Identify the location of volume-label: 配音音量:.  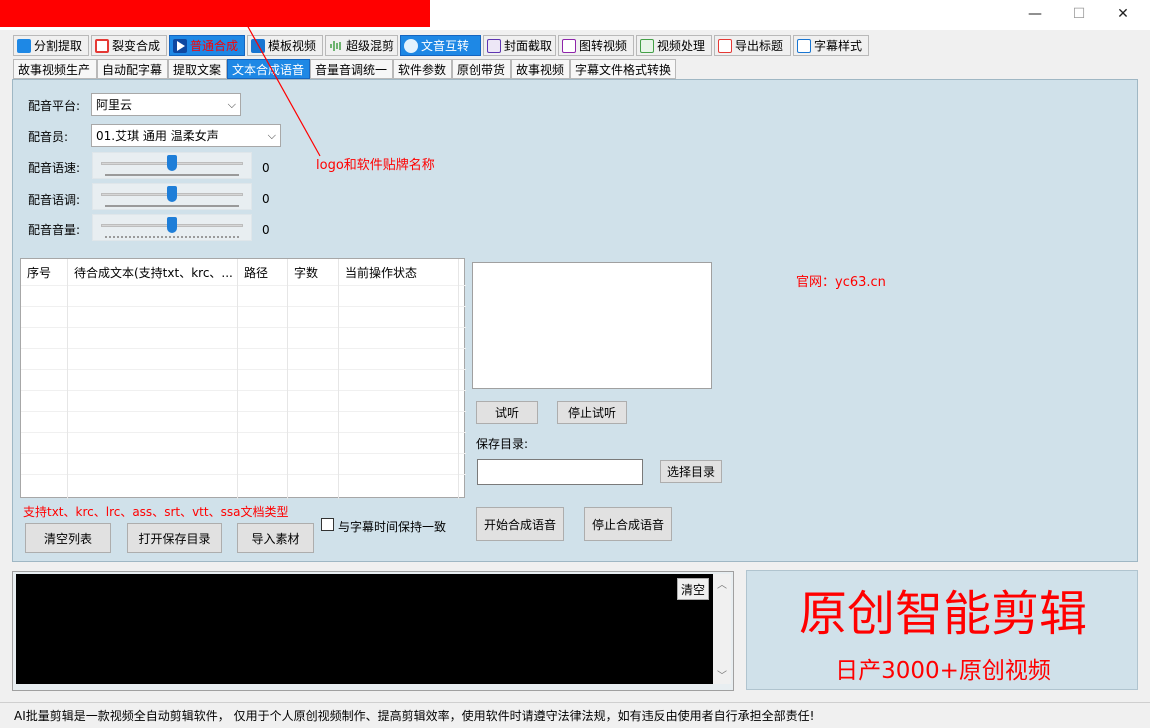
(54, 230).